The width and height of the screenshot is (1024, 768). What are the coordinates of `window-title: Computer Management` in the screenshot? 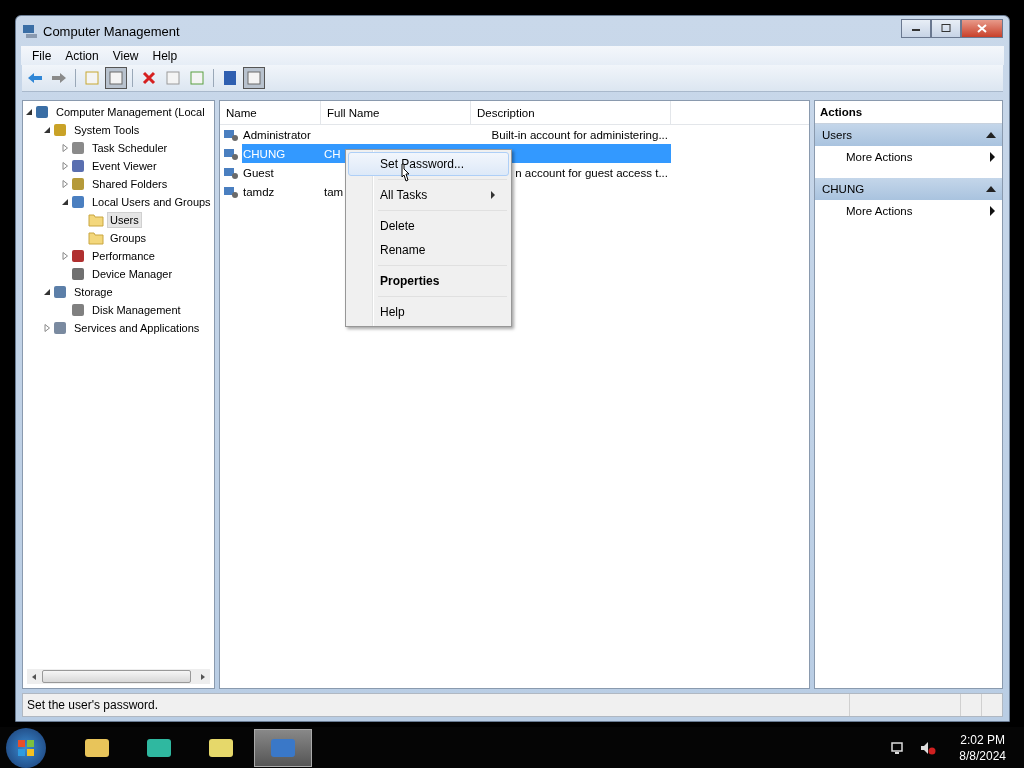 It's located at (111, 31).